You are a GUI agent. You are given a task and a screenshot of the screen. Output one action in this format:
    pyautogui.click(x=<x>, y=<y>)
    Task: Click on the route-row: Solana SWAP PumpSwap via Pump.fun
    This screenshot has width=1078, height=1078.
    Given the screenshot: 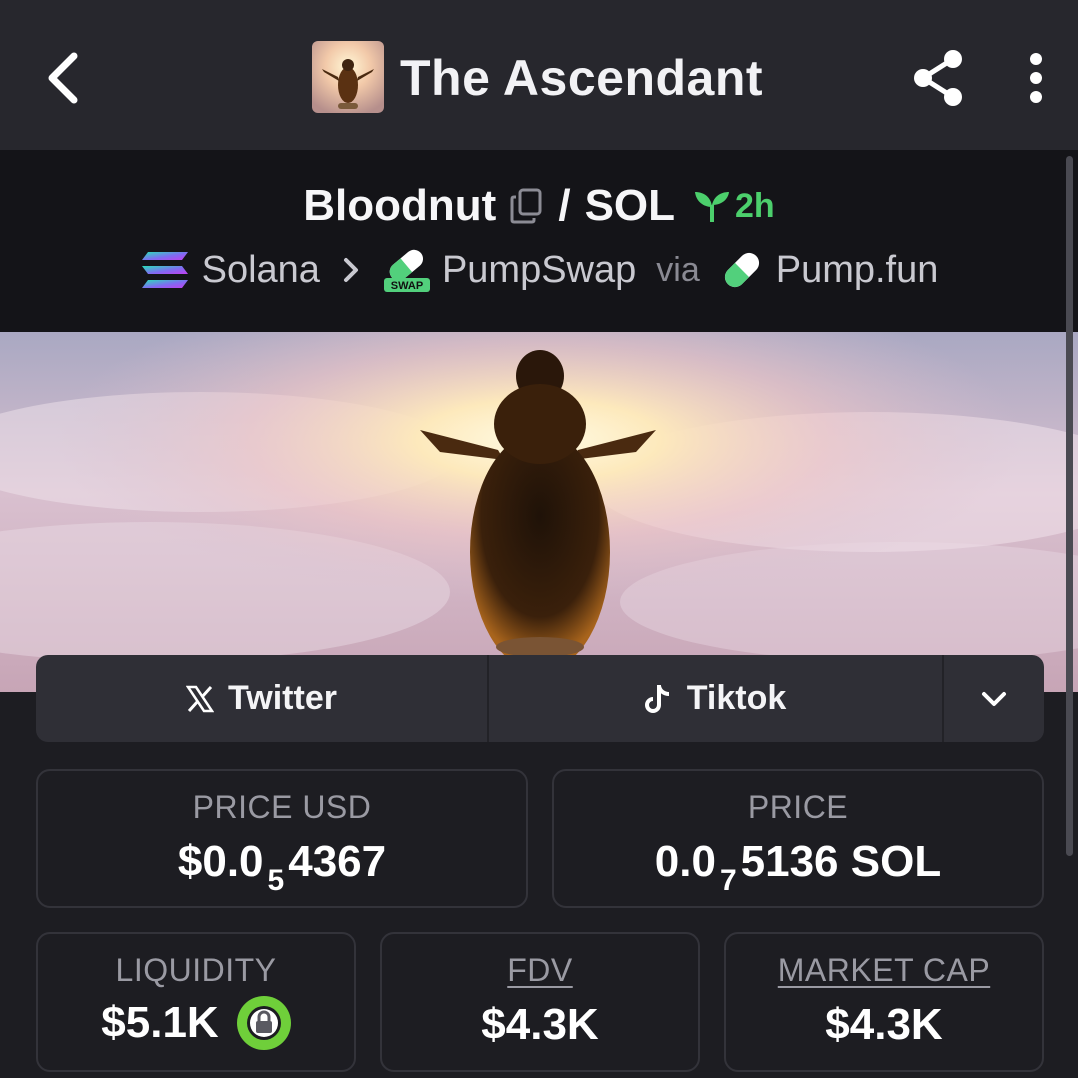 What is the action you would take?
    pyautogui.click(x=539, y=270)
    